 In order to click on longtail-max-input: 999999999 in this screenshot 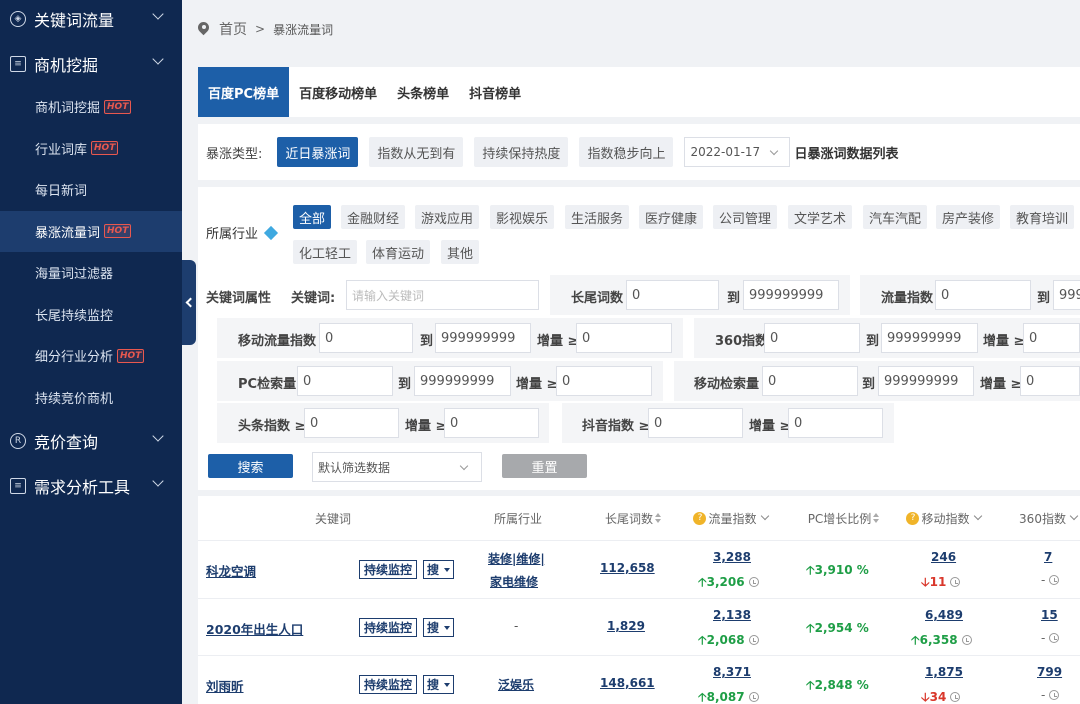, I will do `click(791, 295)`.